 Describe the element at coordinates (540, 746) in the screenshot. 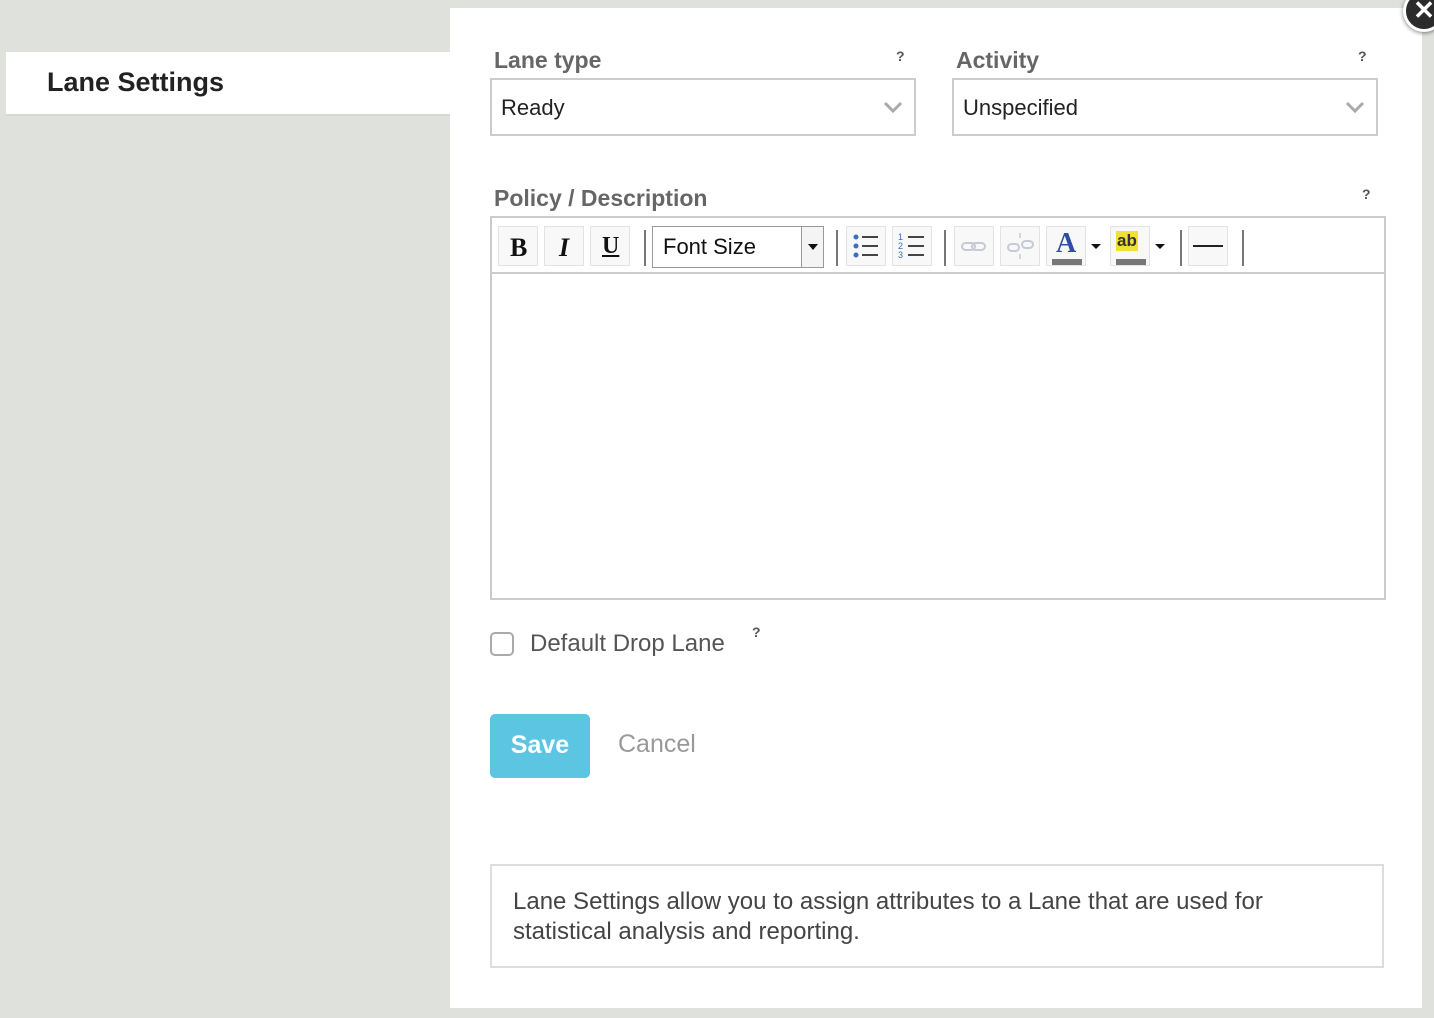

I see `save-button: Save` at that location.